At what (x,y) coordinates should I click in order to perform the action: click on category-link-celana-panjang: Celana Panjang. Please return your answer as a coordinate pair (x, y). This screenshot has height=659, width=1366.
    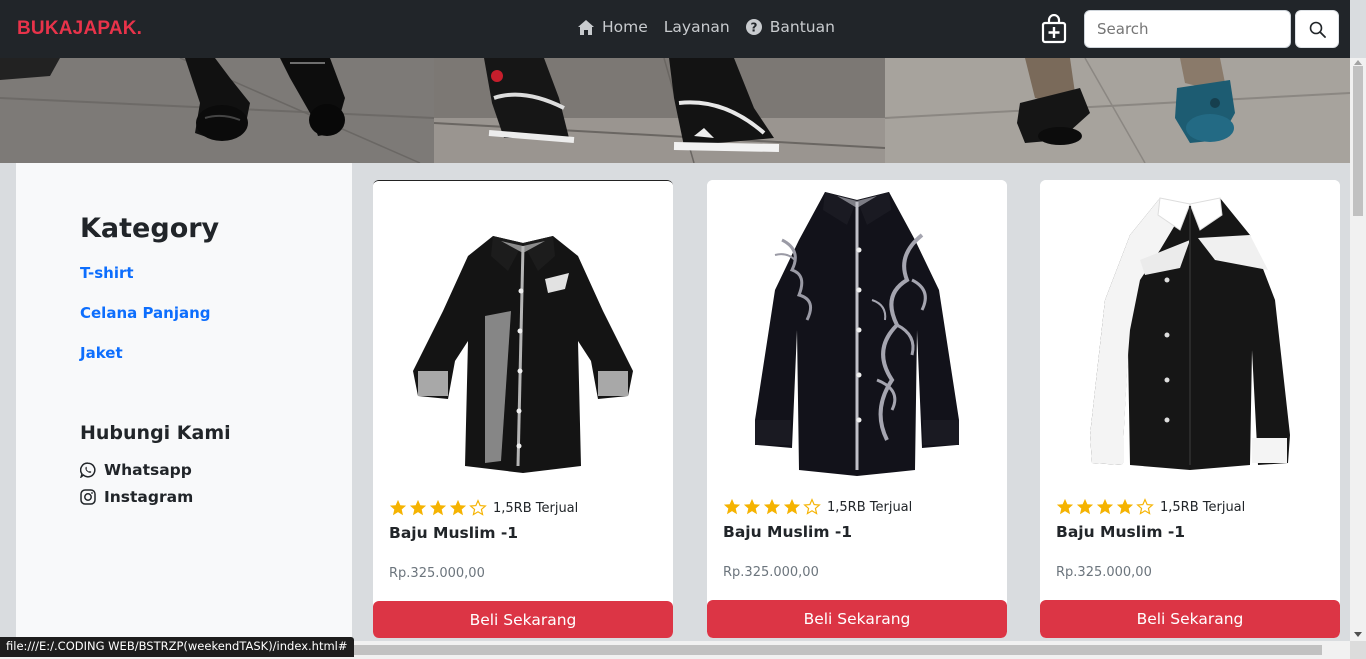
    Looking at the image, I should click on (145, 313).